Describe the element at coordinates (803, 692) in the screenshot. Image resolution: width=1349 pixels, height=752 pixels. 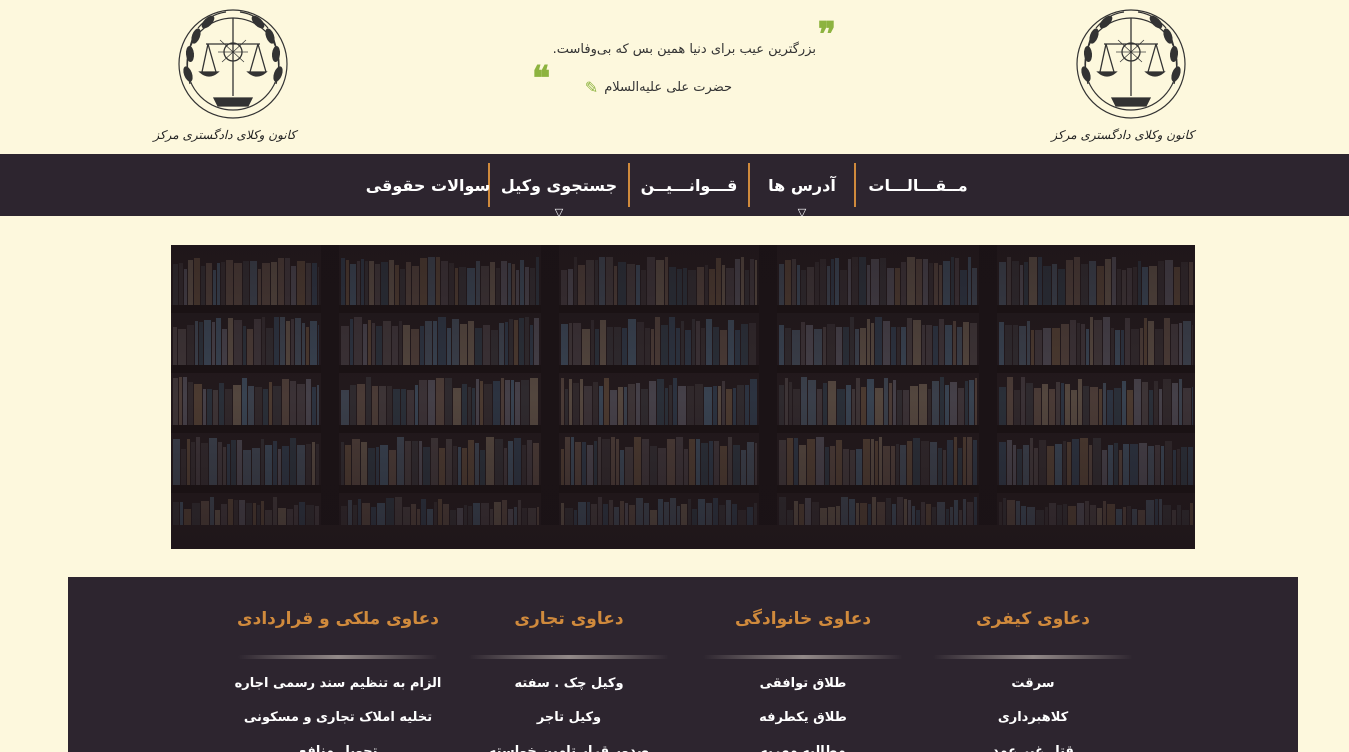
I see `category-link: طلاق توافقی` at that location.